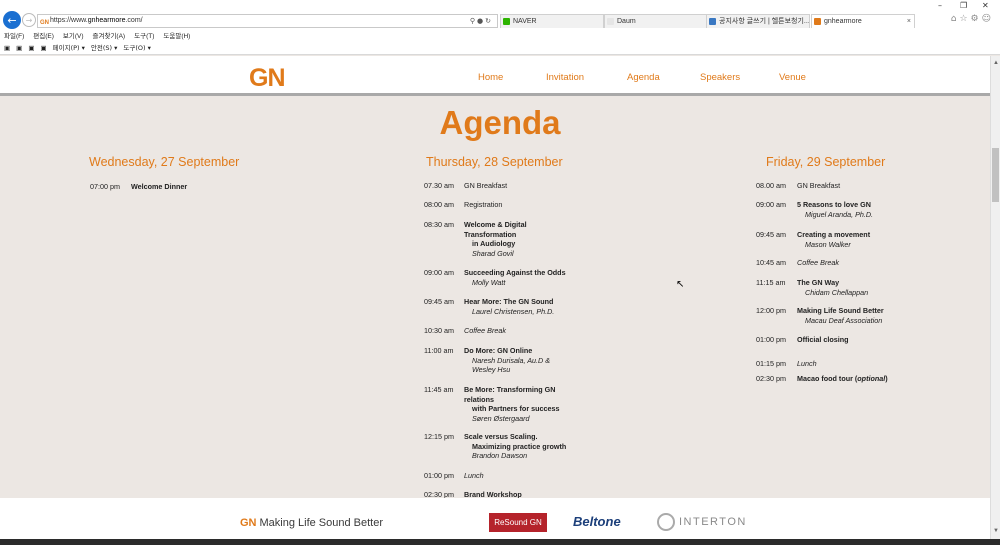  I want to click on toolbar-icons: ⌂☆⚙☺, so click(972, 19).